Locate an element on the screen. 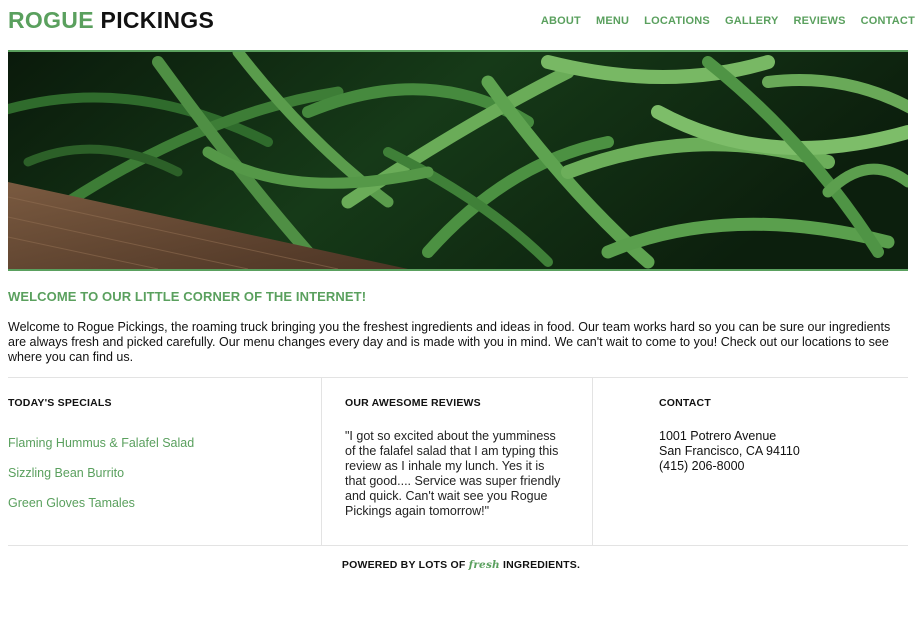 The height and width of the screenshot is (640, 922). phone-number: (415) 206-8000 is located at coordinates (729, 466).